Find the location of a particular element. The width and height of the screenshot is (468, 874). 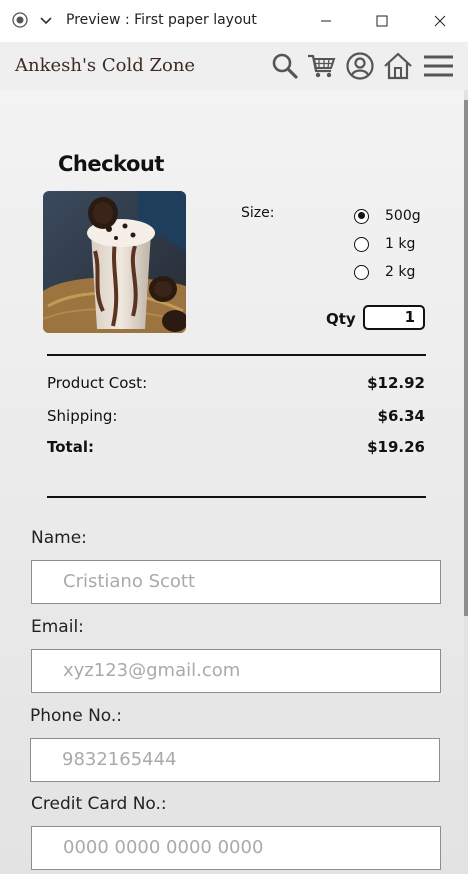

home-icon is located at coordinates (398, 66).